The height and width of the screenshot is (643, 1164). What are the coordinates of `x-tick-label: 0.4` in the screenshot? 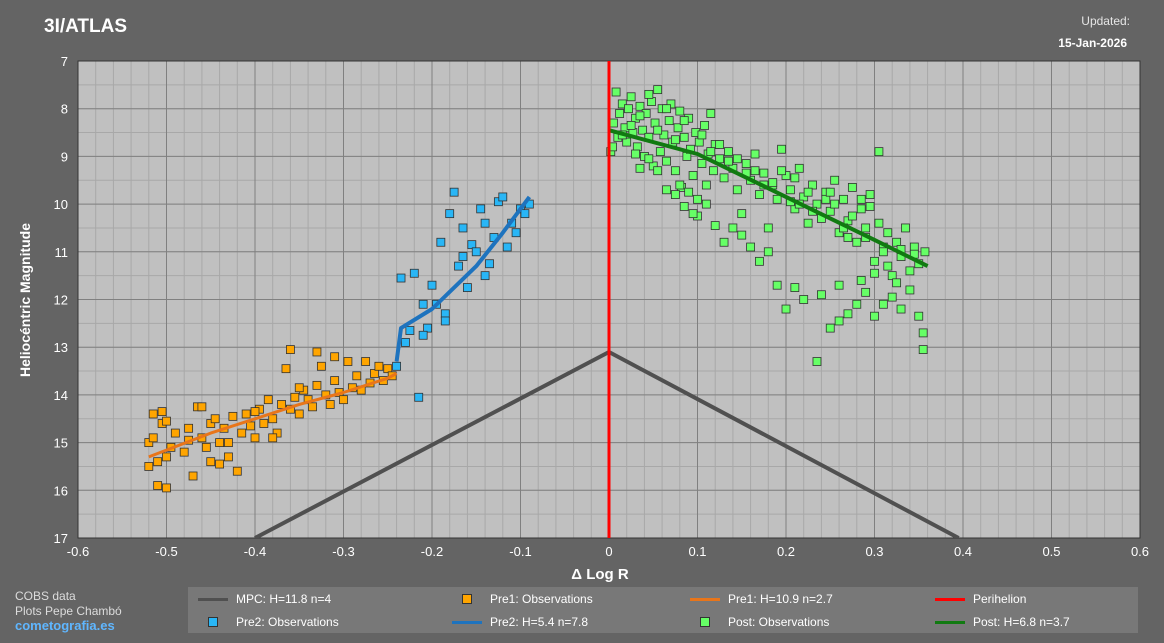 It's located at (963, 551).